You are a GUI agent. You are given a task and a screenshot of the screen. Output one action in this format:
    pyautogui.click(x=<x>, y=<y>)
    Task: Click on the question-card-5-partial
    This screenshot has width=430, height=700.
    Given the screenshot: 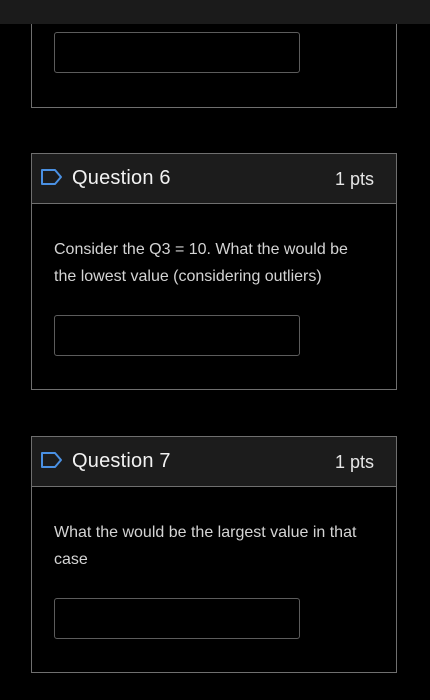 What is the action you would take?
    pyautogui.click(x=214, y=66)
    